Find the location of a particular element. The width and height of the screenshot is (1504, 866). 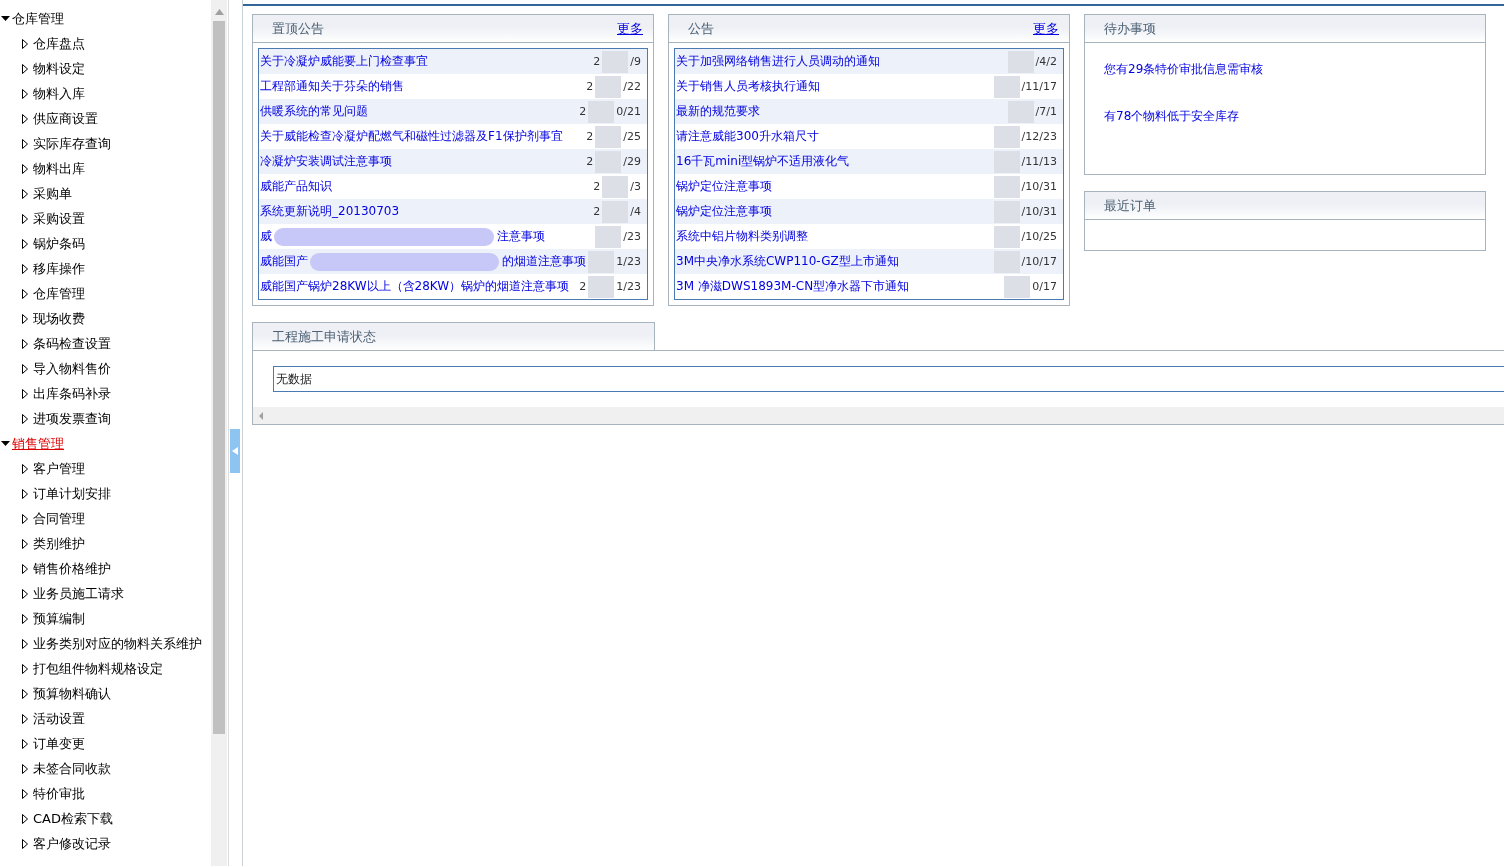

menu-item: 业务类别对应的物料关系维护 is located at coordinates (117, 643).